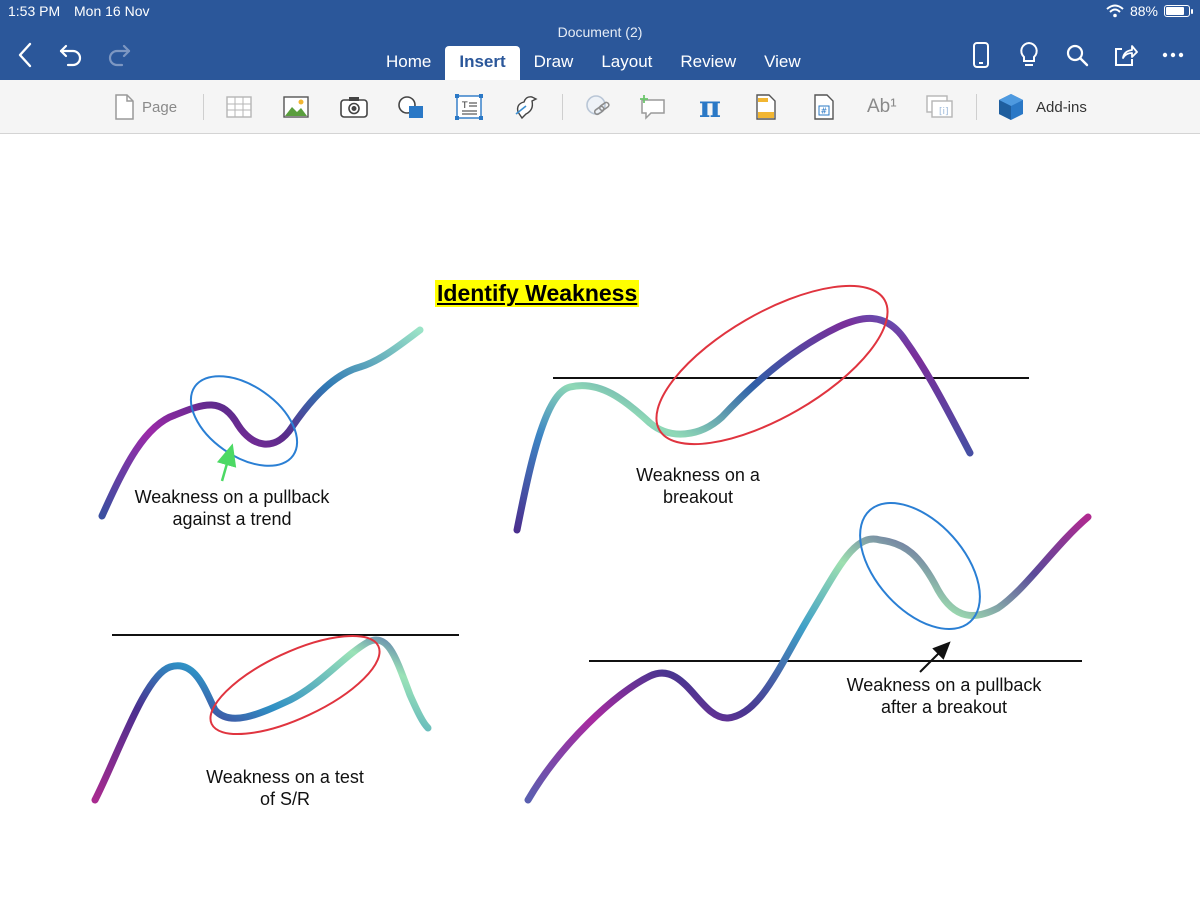  I want to click on insert-icons-button, so click(526, 107).